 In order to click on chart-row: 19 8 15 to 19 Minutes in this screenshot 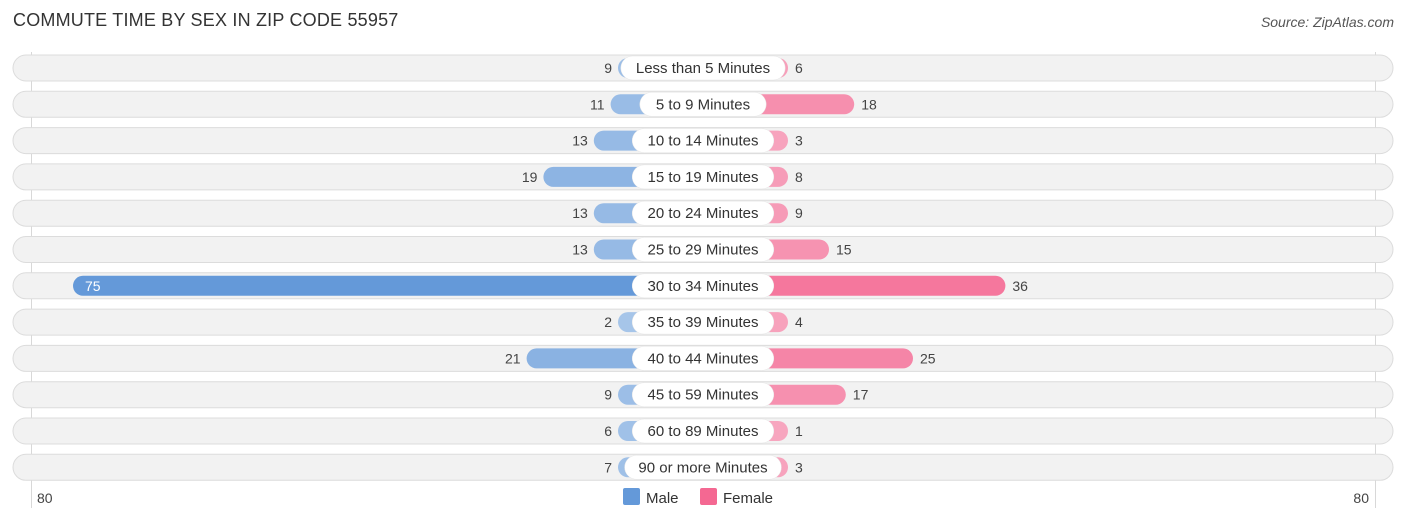, I will do `click(703, 177)`.